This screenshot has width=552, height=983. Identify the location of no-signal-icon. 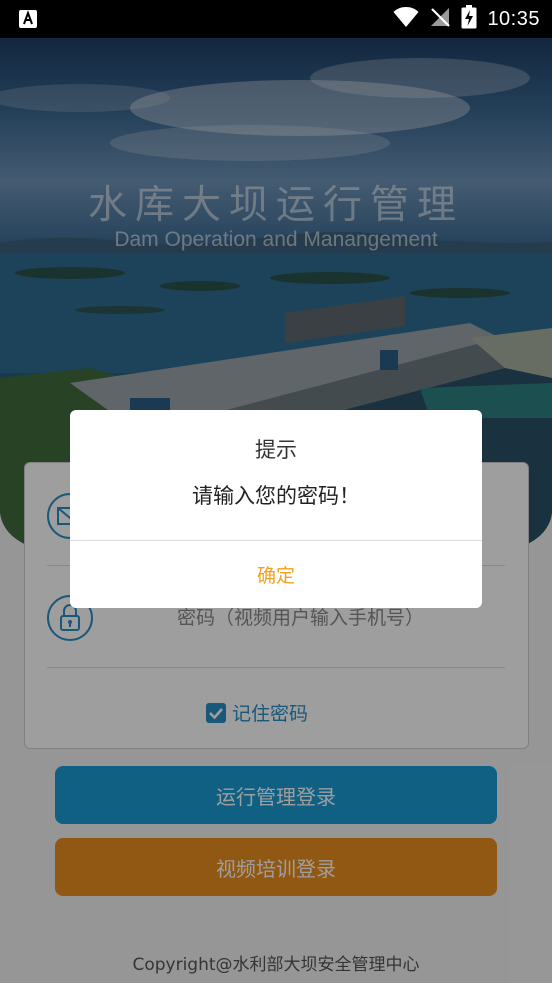
(440, 19).